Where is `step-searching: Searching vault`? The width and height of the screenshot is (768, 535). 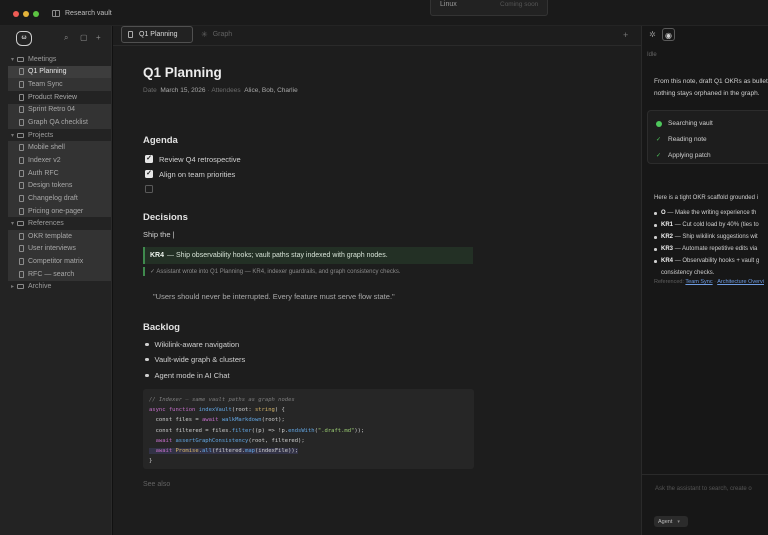 step-searching: Searching vault is located at coordinates (684, 123).